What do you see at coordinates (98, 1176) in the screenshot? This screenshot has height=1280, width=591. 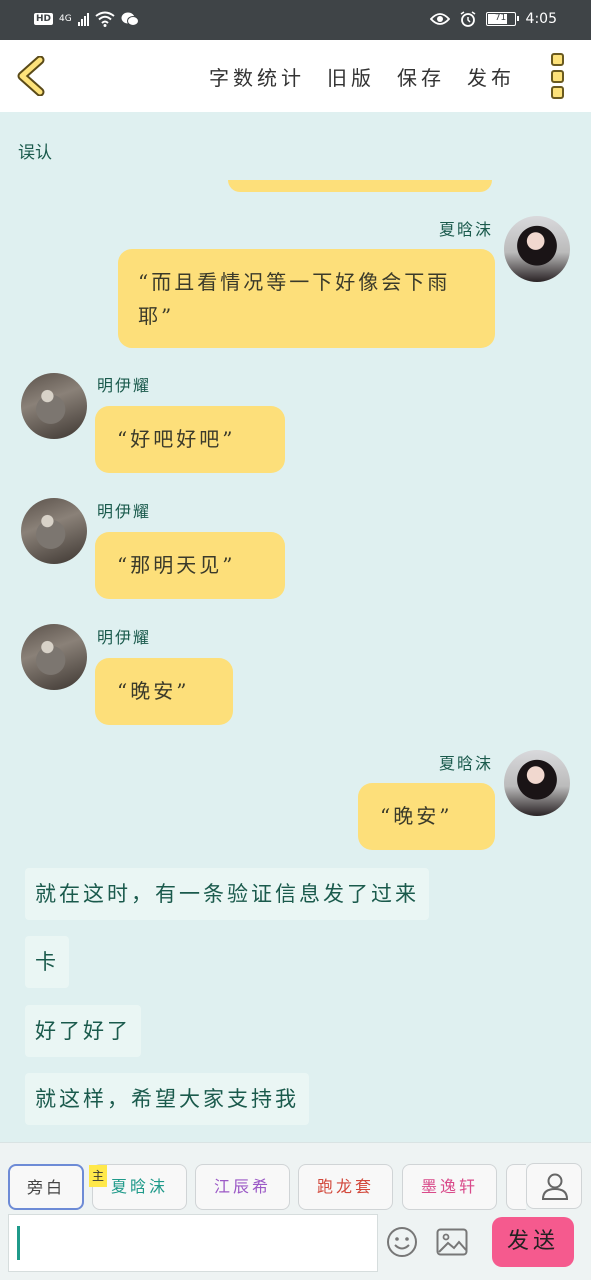 I see `main-role-badge: 主` at bounding box center [98, 1176].